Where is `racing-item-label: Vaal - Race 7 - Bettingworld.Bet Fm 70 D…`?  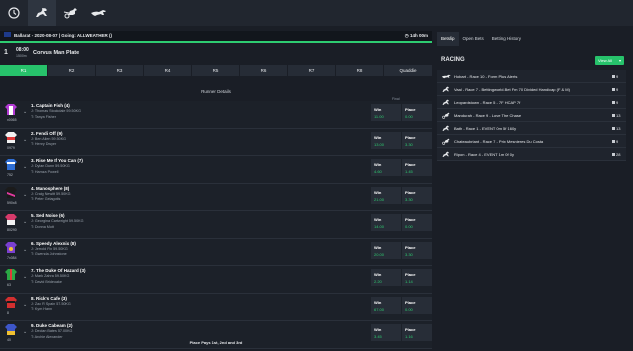 racing-item-label: Vaal - Race 7 - Bettingworld.Bet Fm 70 D… is located at coordinates (512, 89).